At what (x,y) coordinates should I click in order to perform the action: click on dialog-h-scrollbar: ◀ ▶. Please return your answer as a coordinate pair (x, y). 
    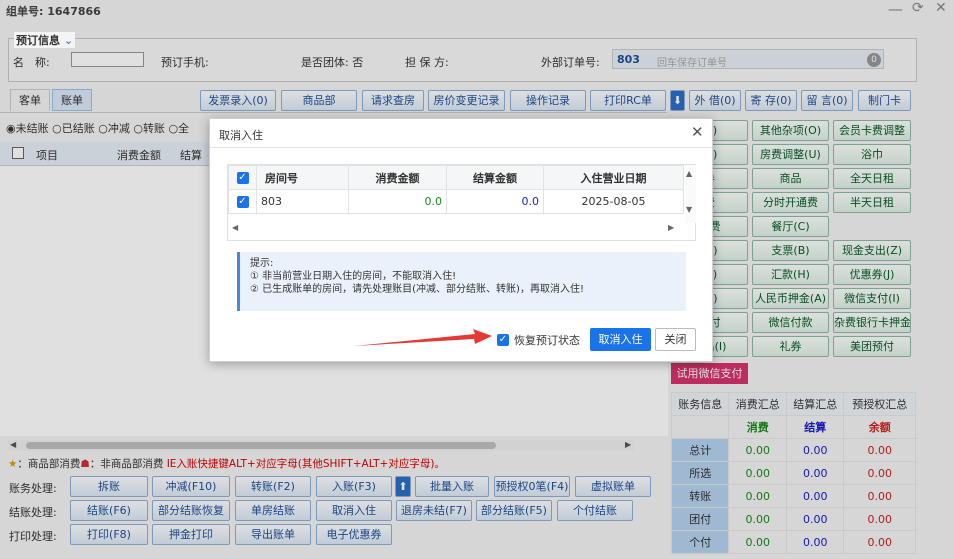
    Looking at the image, I should click on (456, 229).